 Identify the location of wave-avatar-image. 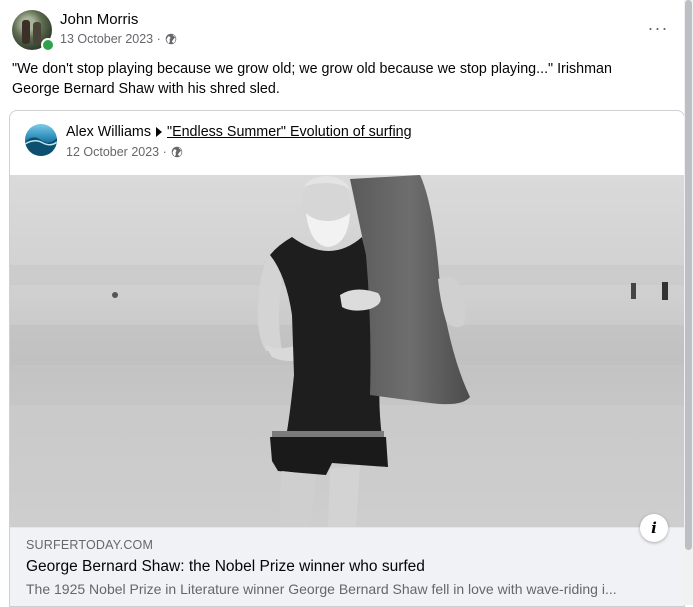
(41, 146).